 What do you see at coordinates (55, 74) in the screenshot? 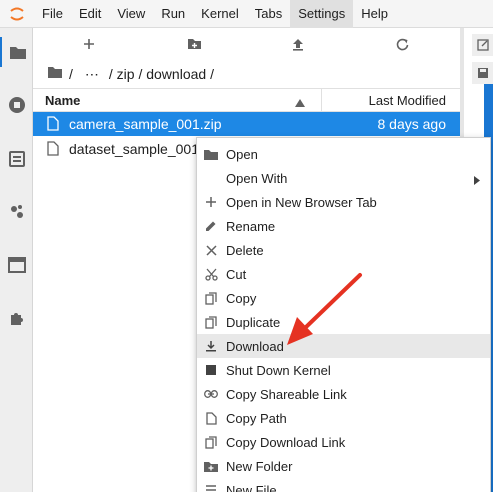
I see `home-folder-icon` at bounding box center [55, 74].